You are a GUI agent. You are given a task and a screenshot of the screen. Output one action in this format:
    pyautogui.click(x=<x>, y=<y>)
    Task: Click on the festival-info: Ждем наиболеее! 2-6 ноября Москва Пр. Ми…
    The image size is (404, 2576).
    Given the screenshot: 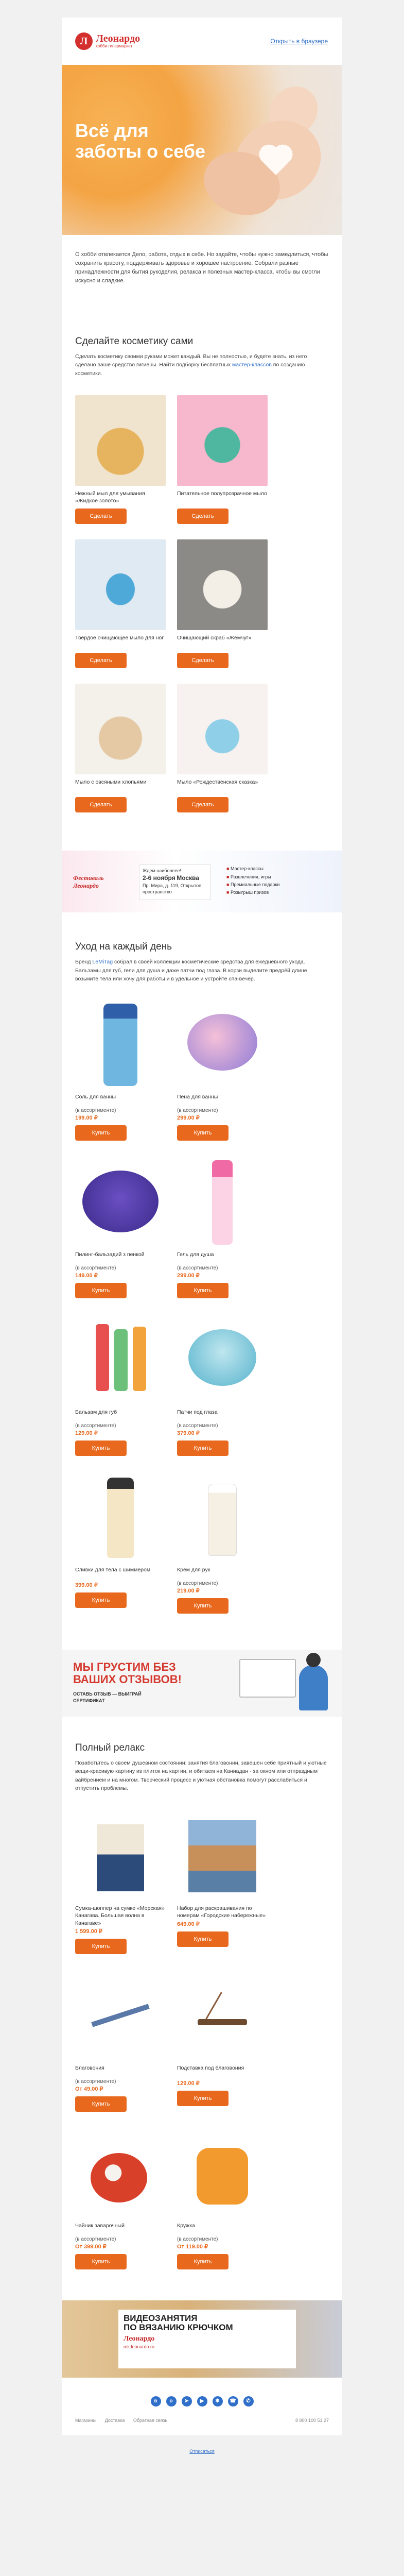 What is the action you would take?
    pyautogui.click(x=175, y=882)
    